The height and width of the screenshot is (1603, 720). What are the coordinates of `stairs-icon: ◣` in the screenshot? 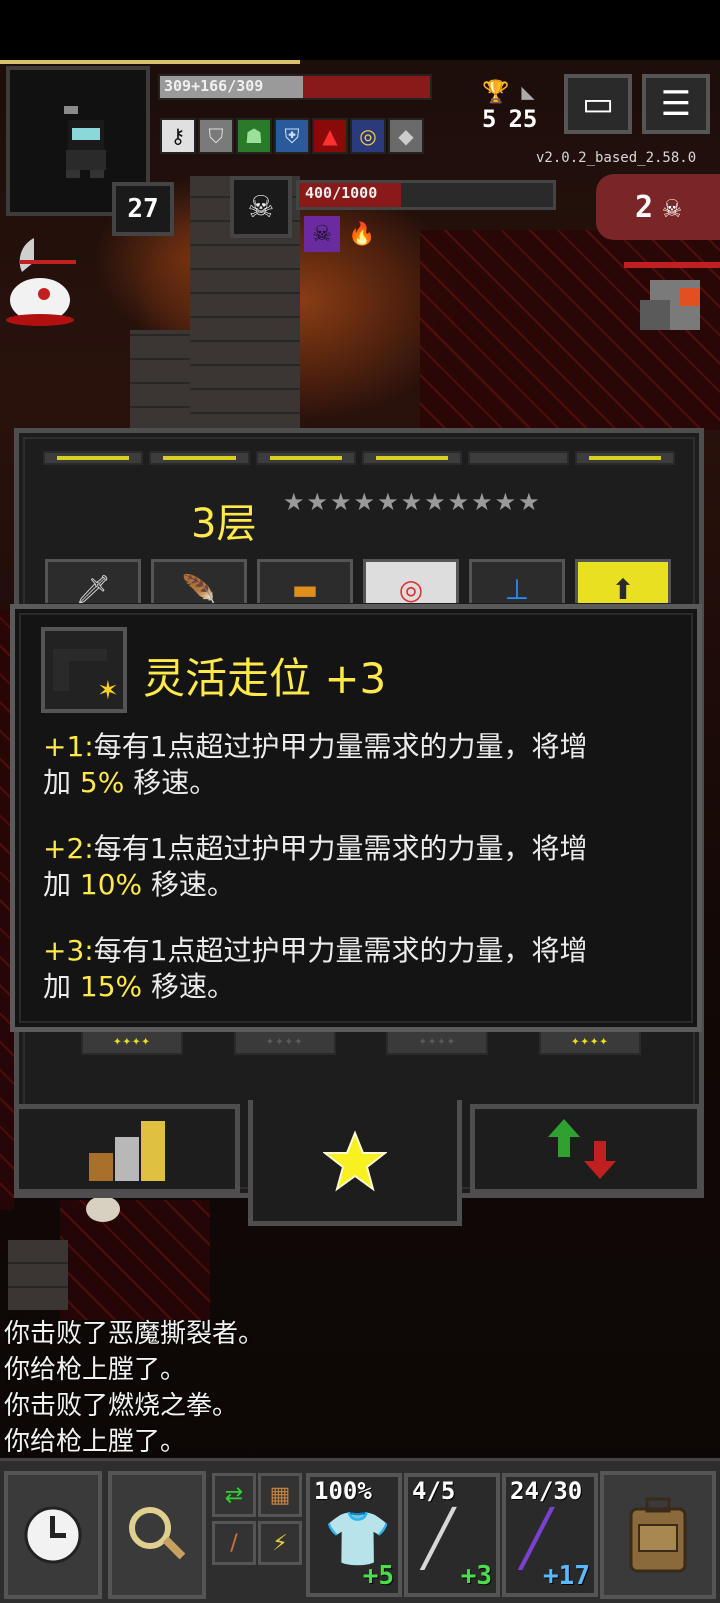 It's located at (528, 92).